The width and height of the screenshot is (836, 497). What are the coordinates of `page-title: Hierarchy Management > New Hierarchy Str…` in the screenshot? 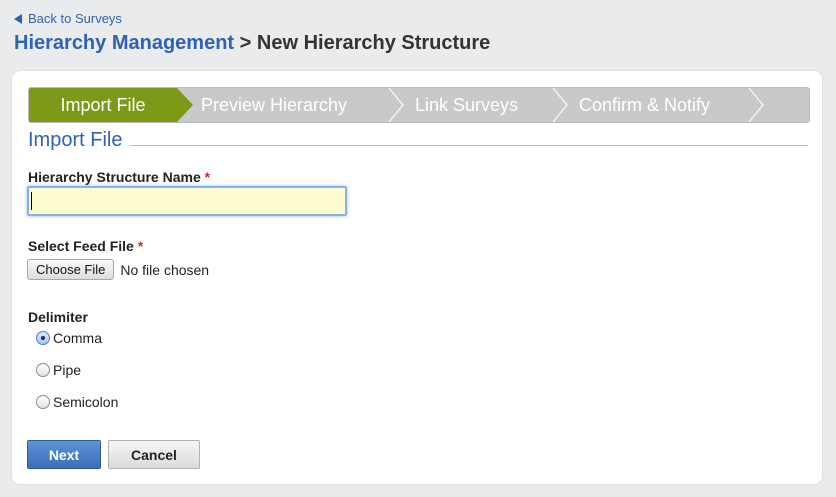 It's located at (252, 43).